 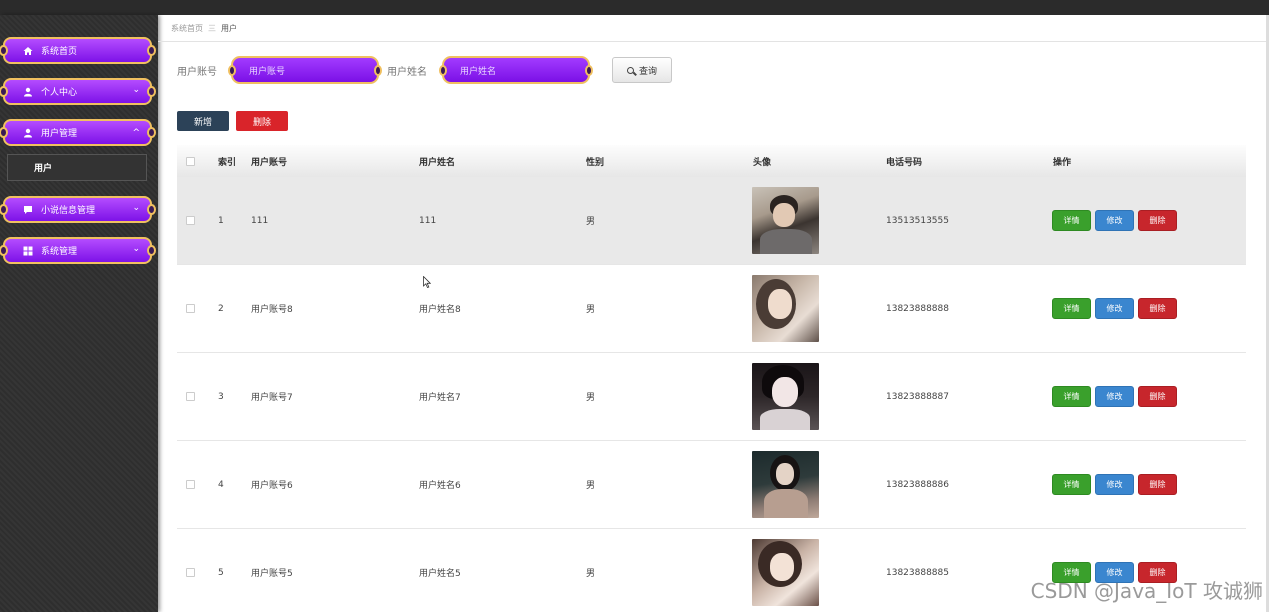 I want to click on query-button: 查询, so click(x=642, y=70).